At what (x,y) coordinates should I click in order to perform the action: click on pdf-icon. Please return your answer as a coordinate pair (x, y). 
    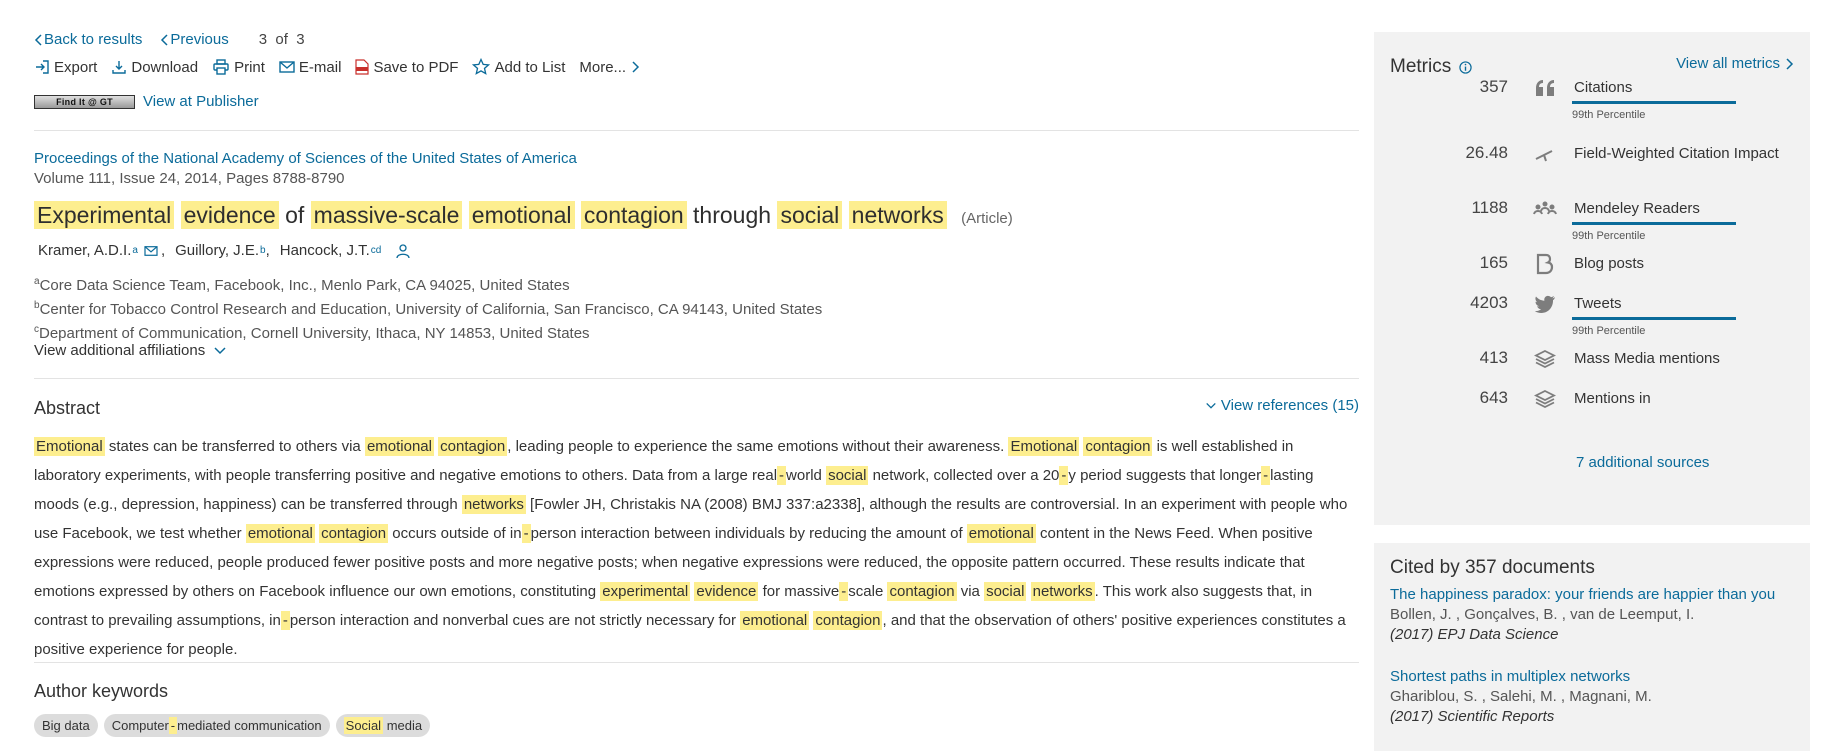
    Looking at the image, I should click on (362, 67).